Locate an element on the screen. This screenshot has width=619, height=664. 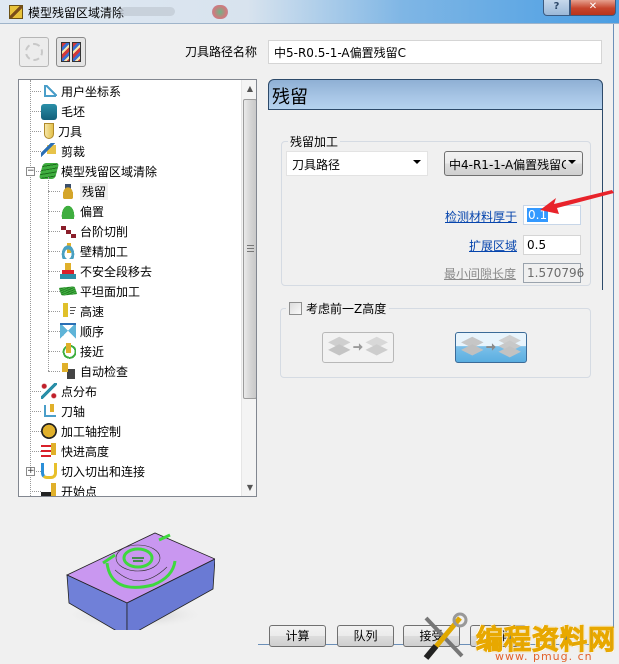
tree-item: 剪裁 is located at coordinates (63, 151).